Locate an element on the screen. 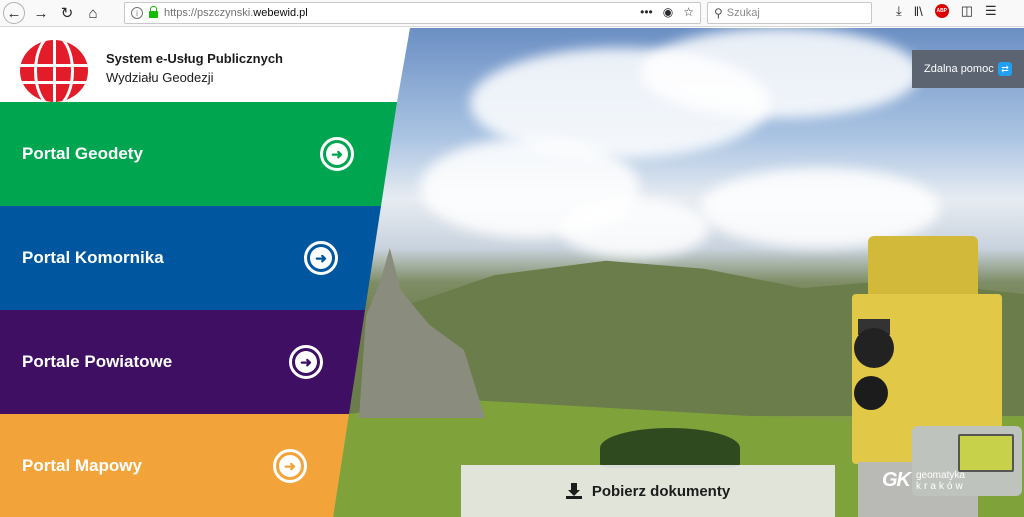 The height and width of the screenshot is (517, 1024). download-documents-button: Pobierz dokumenty is located at coordinates (648, 491).